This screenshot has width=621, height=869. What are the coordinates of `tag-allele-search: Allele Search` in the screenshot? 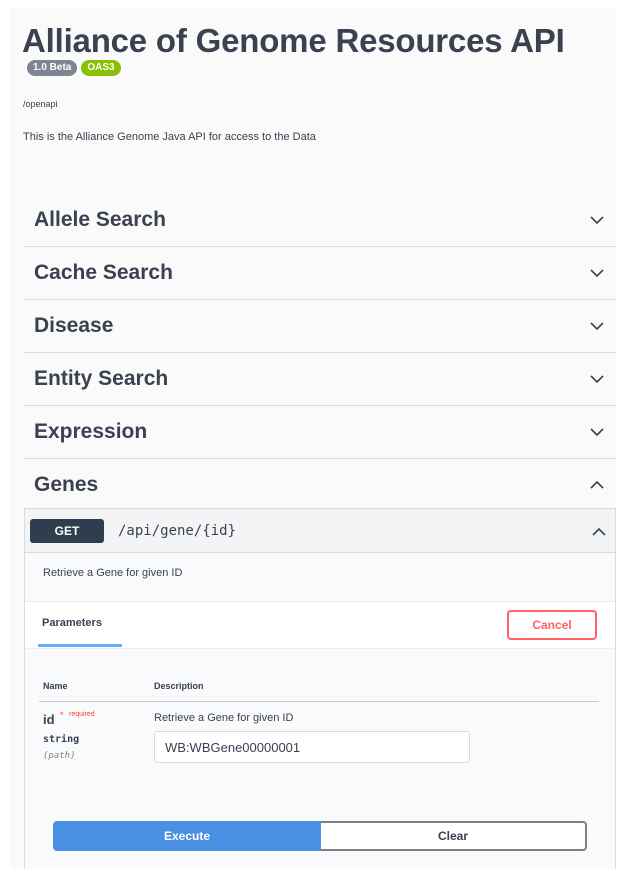 It's located at (320, 220).